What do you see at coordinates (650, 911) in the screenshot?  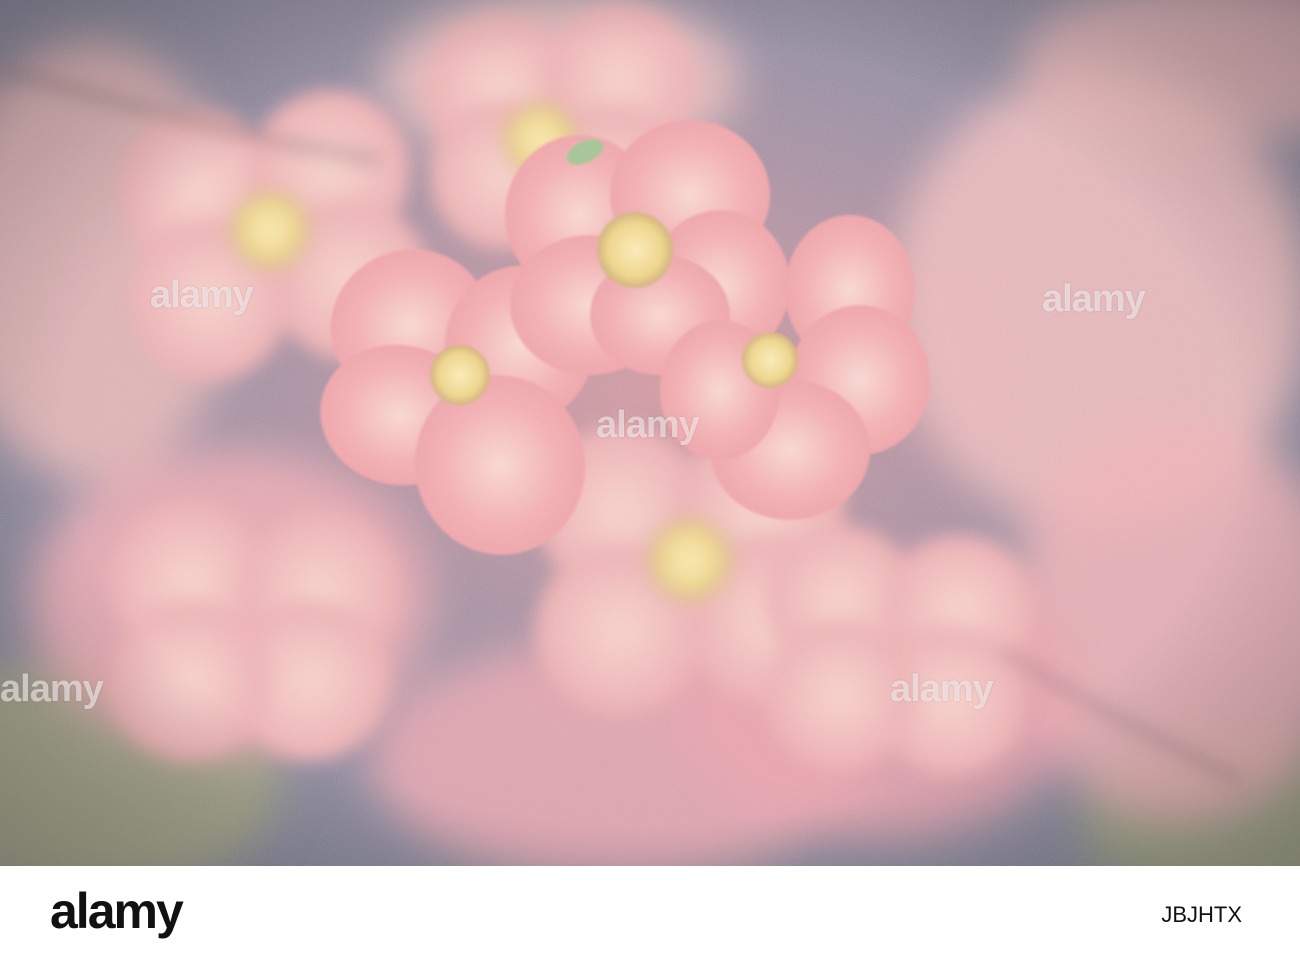 I see `footer-bar: alamy JBJHTX` at bounding box center [650, 911].